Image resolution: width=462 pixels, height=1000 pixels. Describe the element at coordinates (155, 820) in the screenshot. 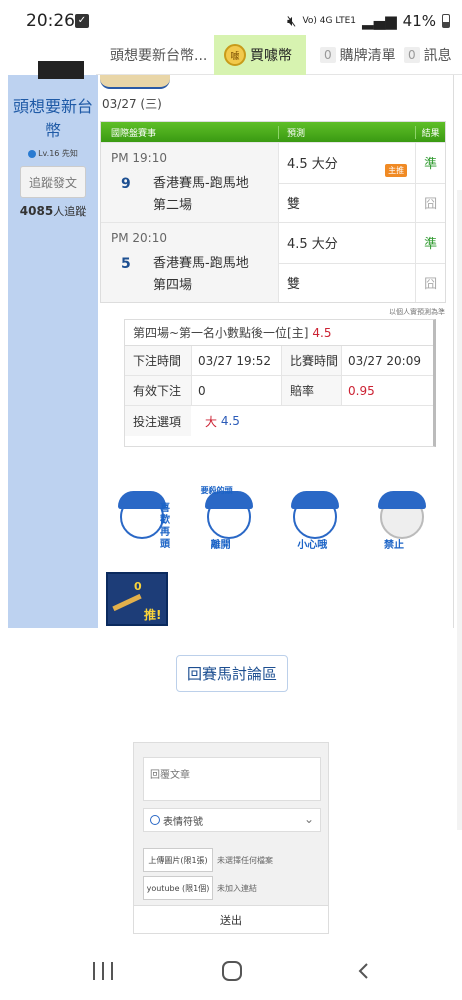

I see `smile-icon` at that location.